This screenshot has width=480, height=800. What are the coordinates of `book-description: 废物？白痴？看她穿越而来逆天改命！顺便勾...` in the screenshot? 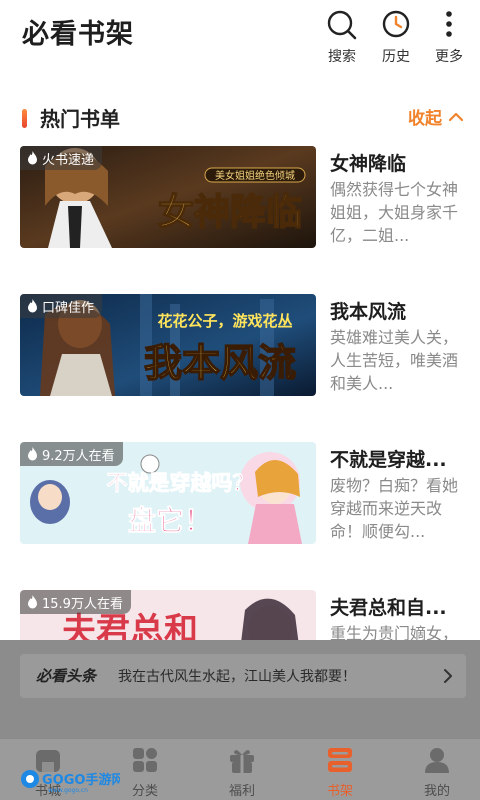 It's located at (394, 508).